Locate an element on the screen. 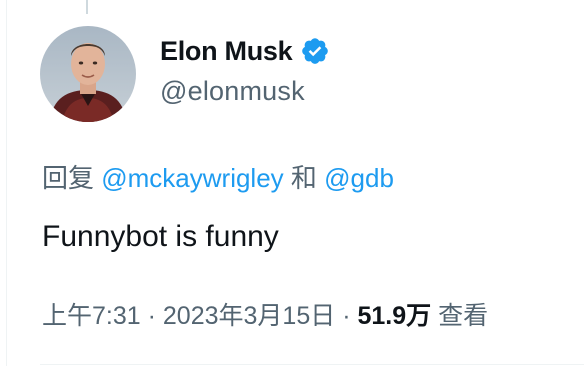 The width and height of the screenshot is (584, 366). avatar is located at coordinates (88, 74).